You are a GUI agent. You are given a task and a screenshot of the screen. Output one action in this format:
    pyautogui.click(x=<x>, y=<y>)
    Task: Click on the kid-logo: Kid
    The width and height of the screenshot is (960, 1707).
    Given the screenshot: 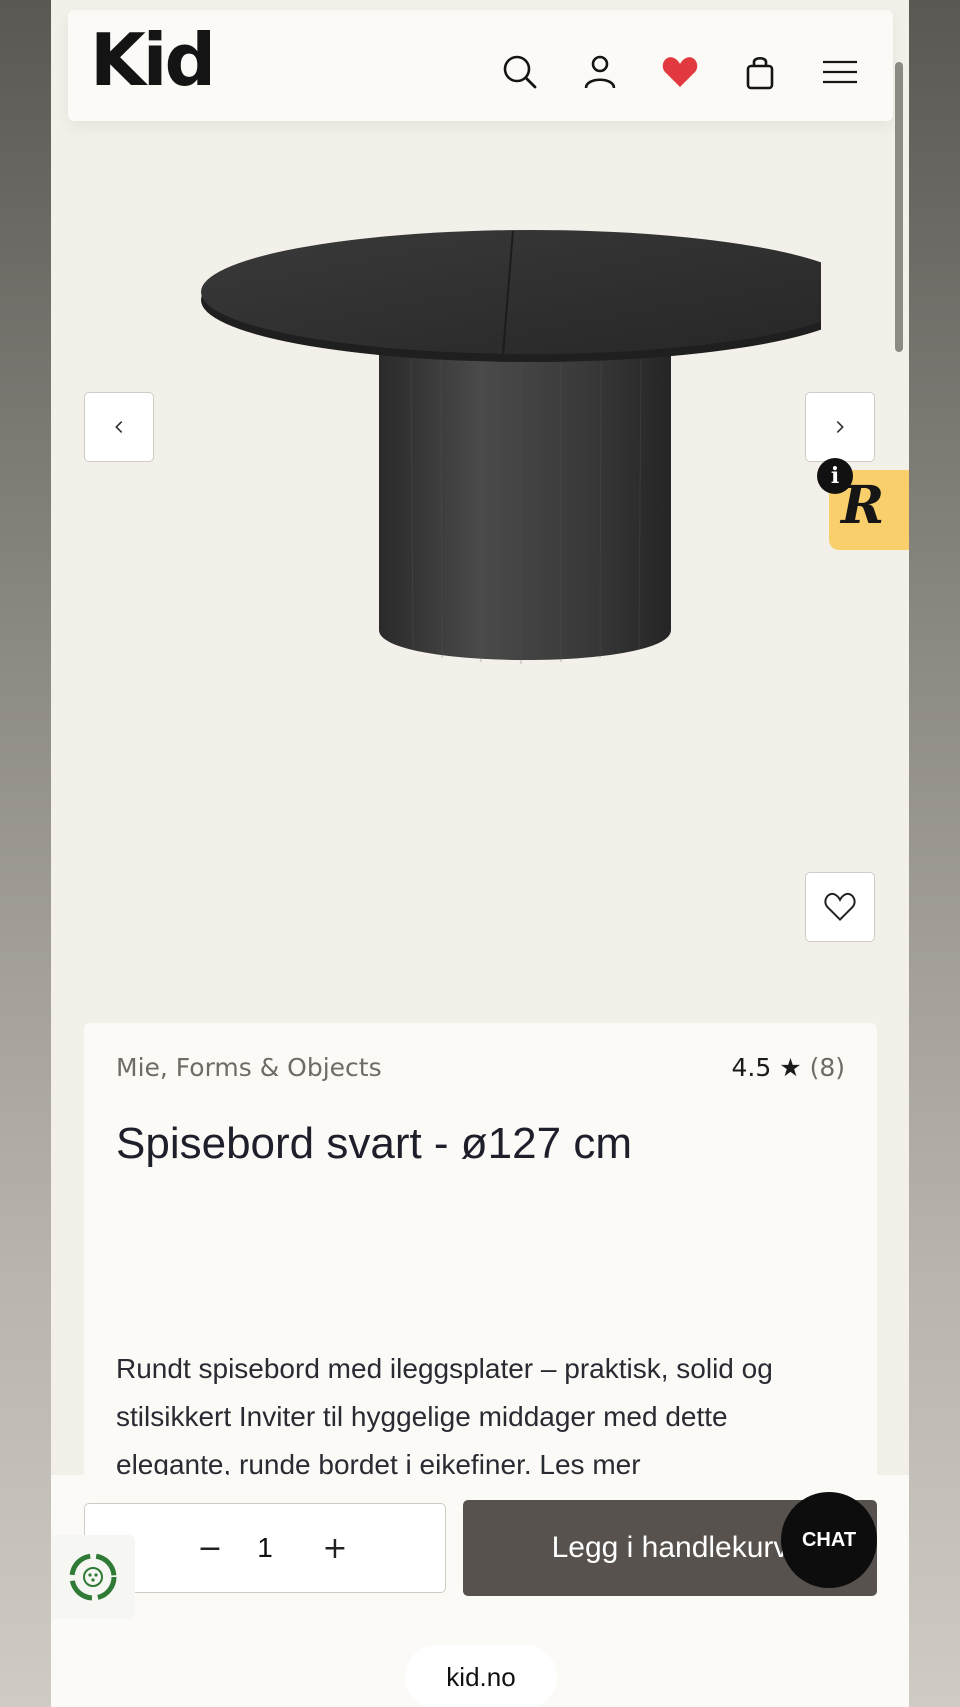 What is the action you would take?
    pyautogui.click(x=153, y=60)
    